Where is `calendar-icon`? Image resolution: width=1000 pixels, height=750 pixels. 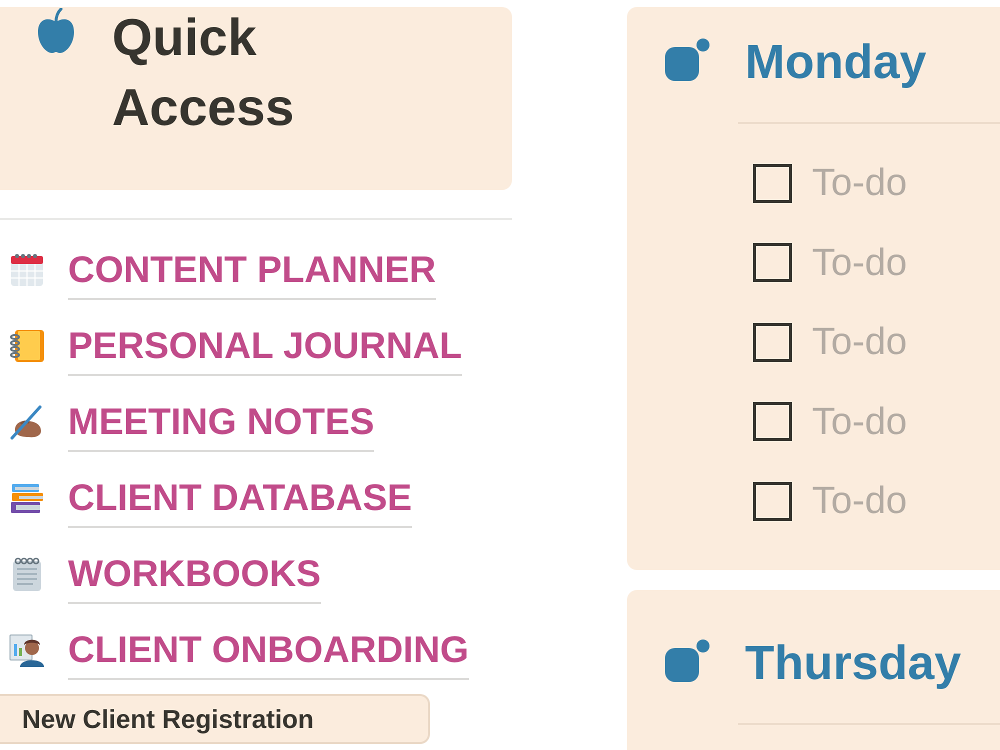
calendar-icon is located at coordinates (27, 270).